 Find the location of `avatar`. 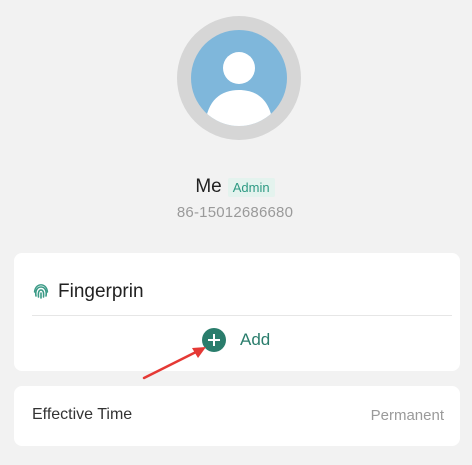

avatar is located at coordinates (239, 78).